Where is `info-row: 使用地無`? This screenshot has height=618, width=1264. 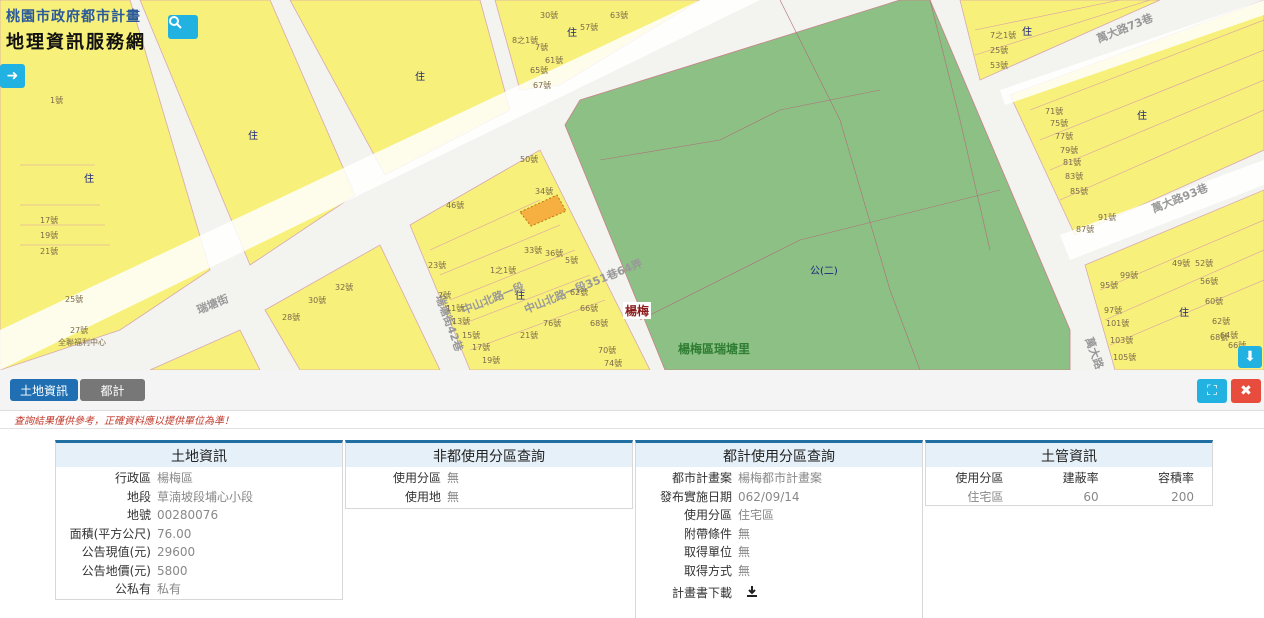
info-row: 使用地無 is located at coordinates (489, 497).